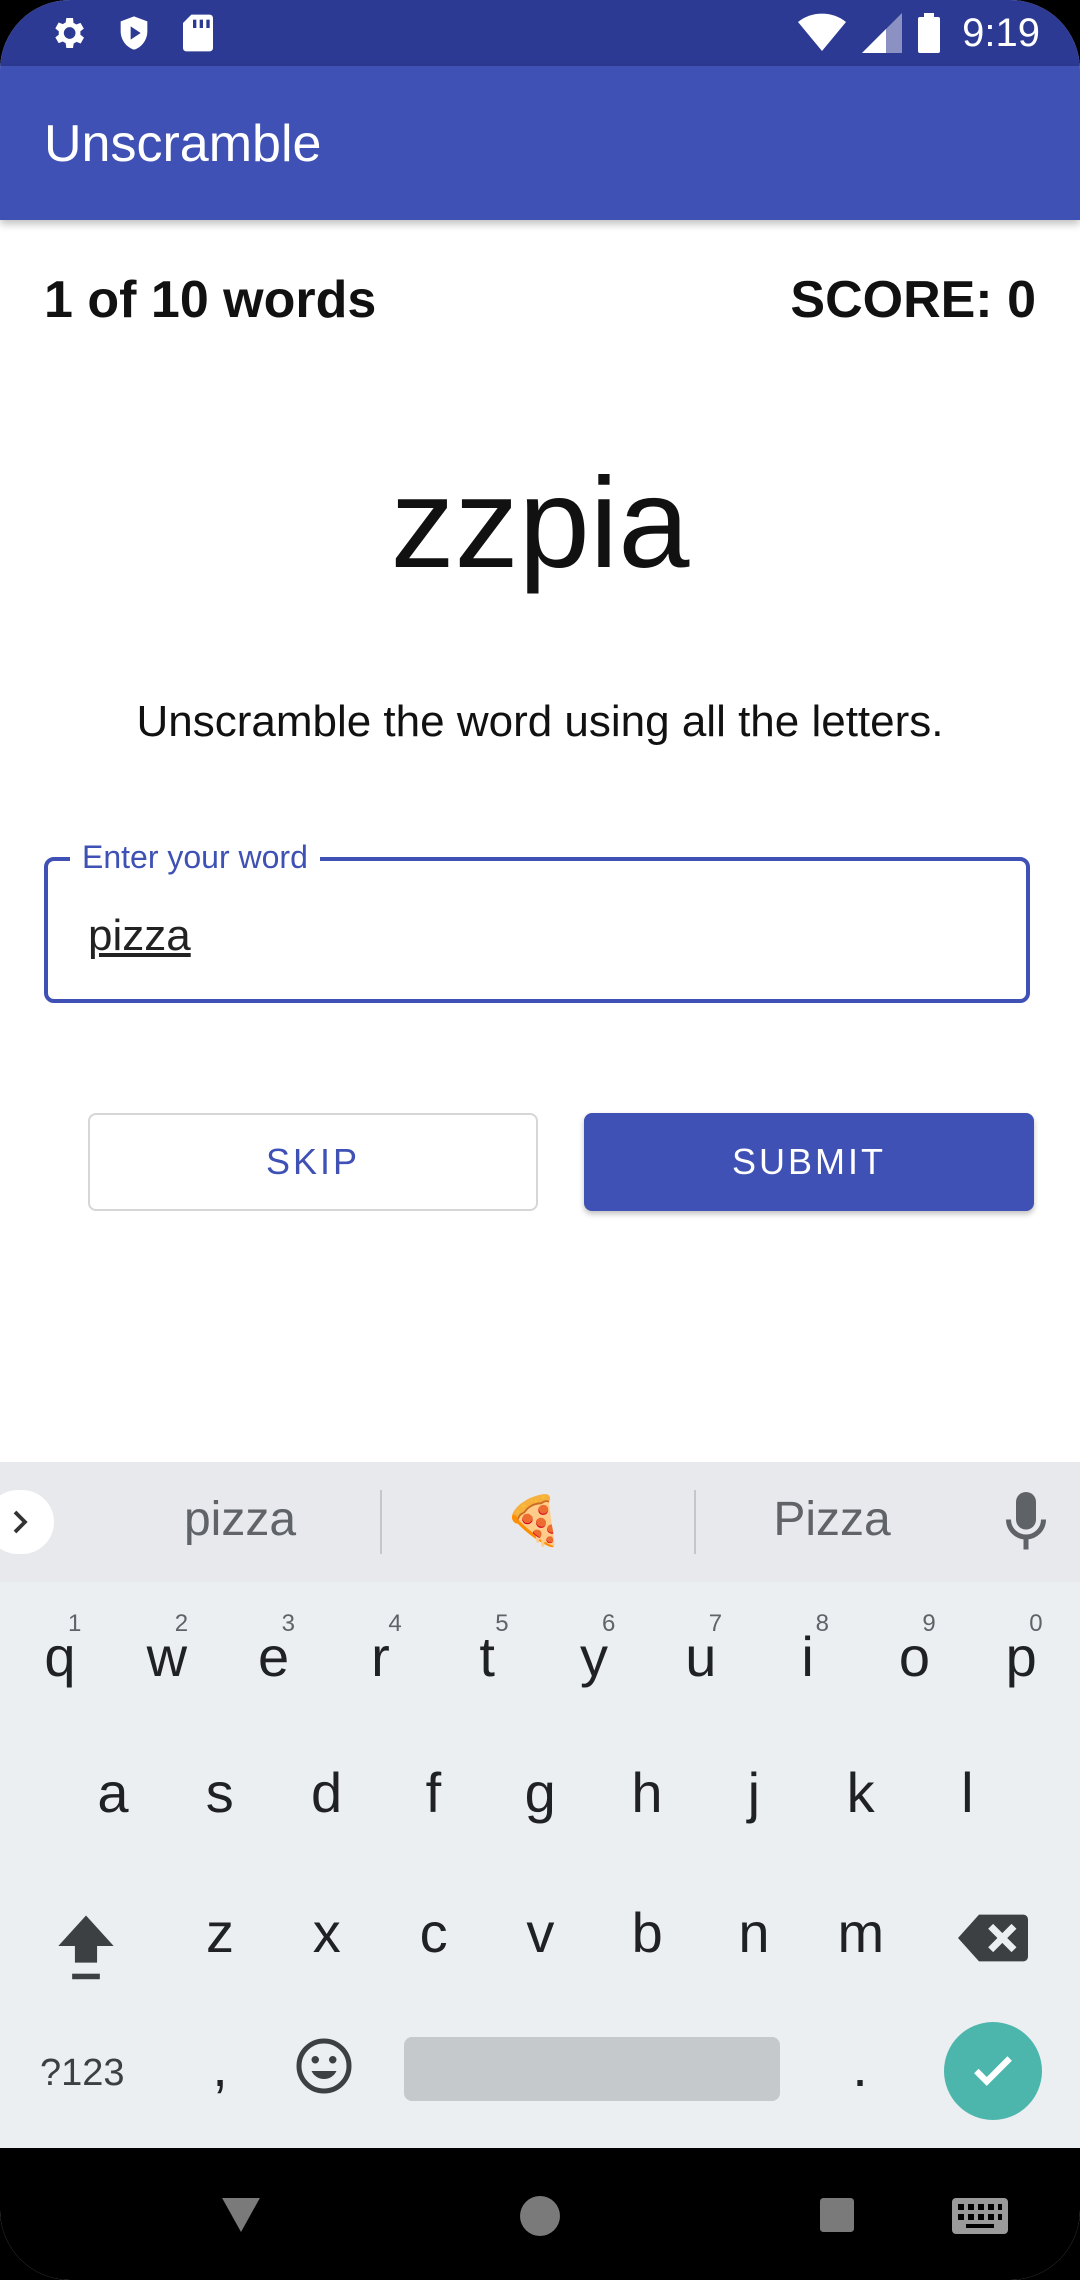 Image resolution: width=1080 pixels, height=2280 pixels. I want to click on word-input-label: Enter your word, so click(195, 857).